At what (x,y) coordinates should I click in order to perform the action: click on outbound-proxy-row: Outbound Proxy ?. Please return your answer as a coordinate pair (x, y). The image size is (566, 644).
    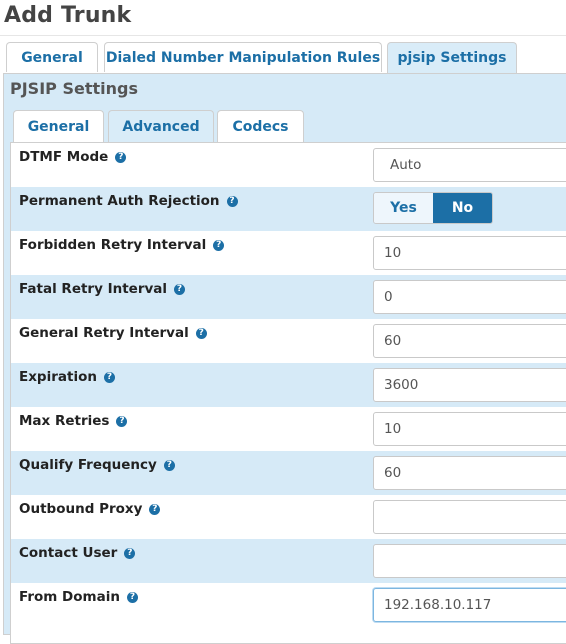
    Looking at the image, I should click on (288, 517).